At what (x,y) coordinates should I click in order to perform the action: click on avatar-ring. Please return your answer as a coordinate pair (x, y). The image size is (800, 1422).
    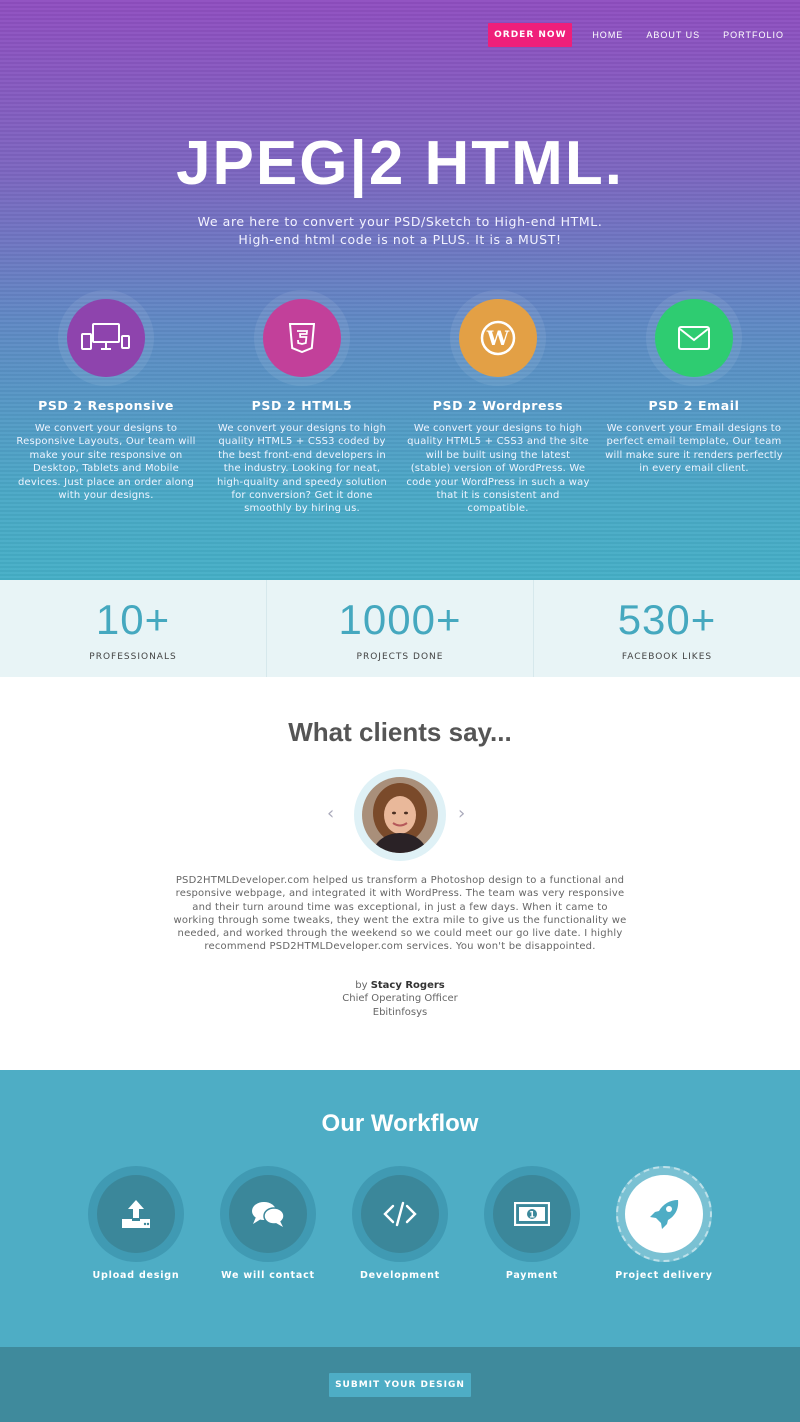
    Looking at the image, I should click on (400, 815).